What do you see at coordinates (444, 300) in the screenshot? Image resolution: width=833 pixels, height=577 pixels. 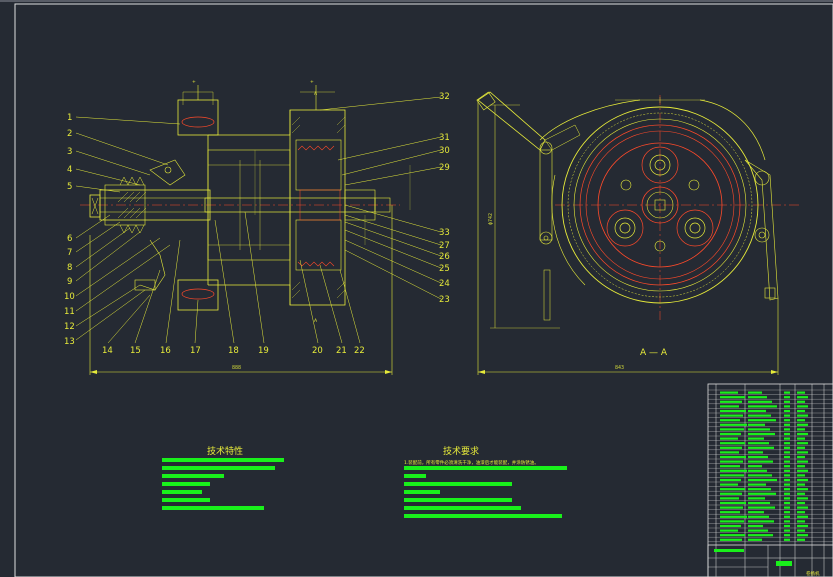 I see `part-label: 23` at bounding box center [444, 300].